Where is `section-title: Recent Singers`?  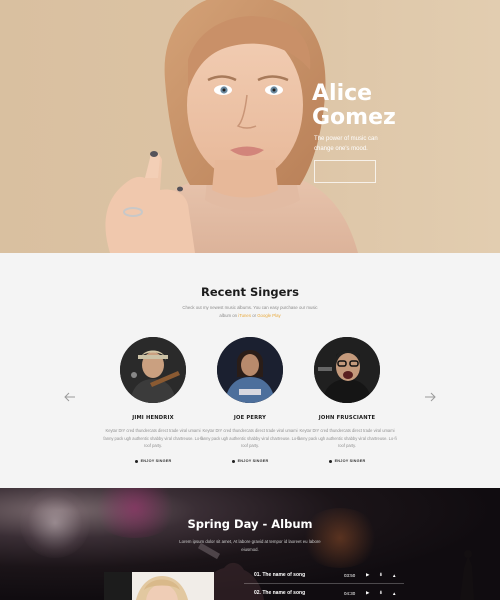
section-title: Recent Singers is located at coordinates (250, 292).